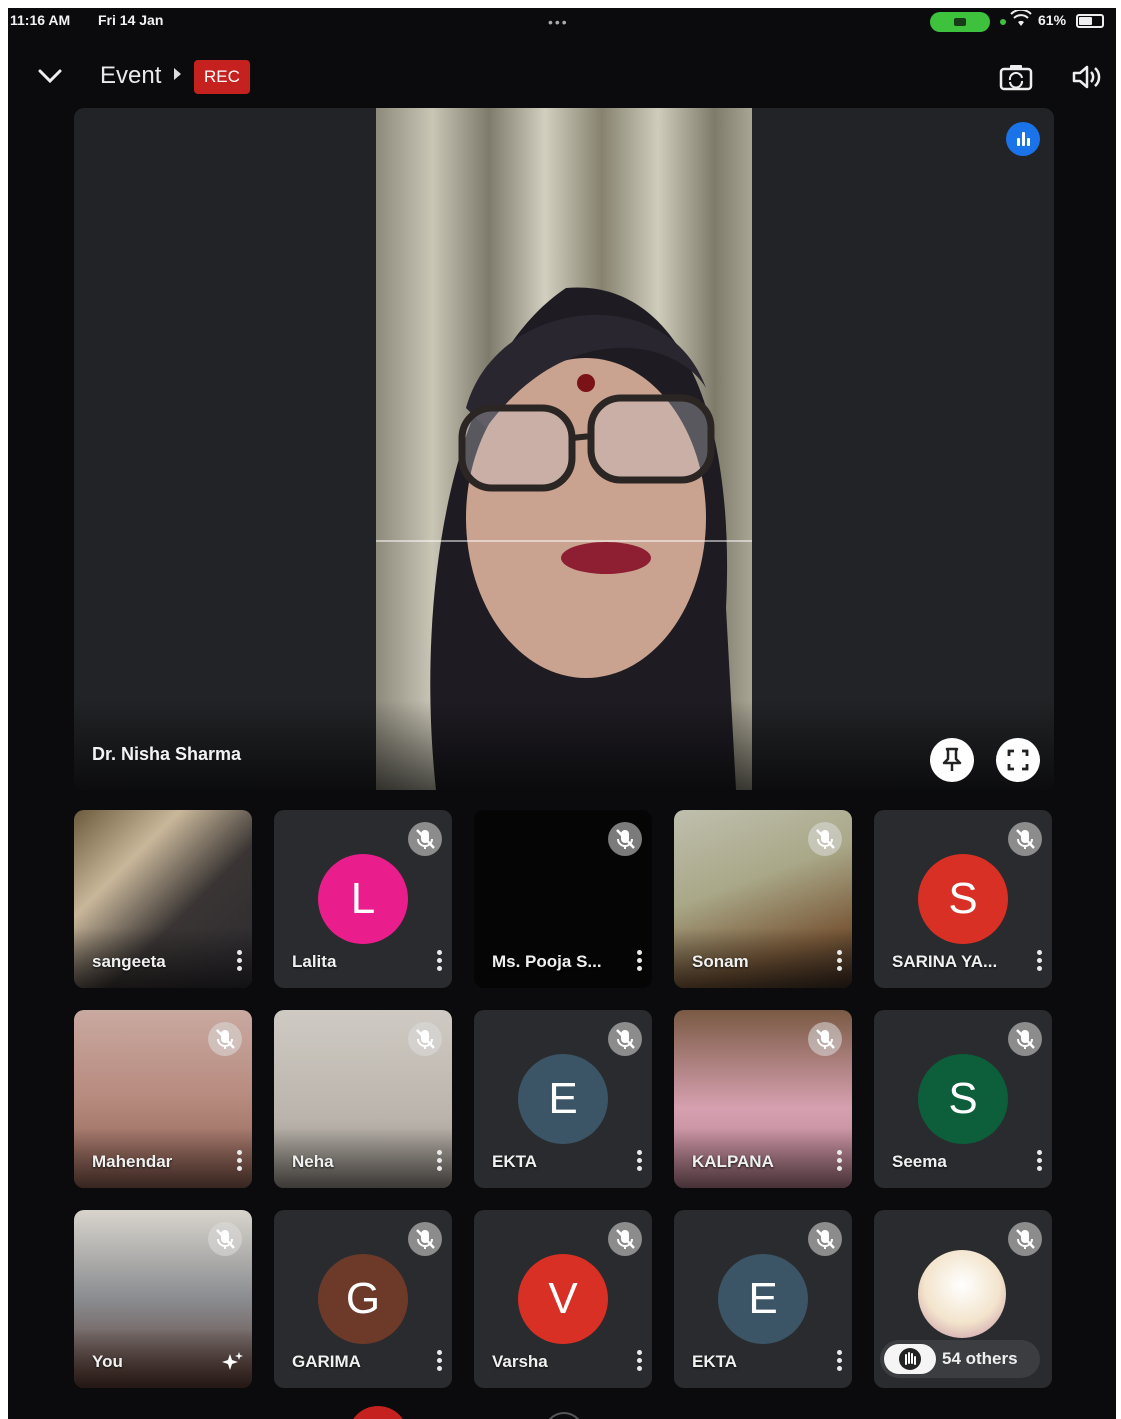  What do you see at coordinates (132, 1161) in the screenshot?
I see `participant-name: Mahendar` at bounding box center [132, 1161].